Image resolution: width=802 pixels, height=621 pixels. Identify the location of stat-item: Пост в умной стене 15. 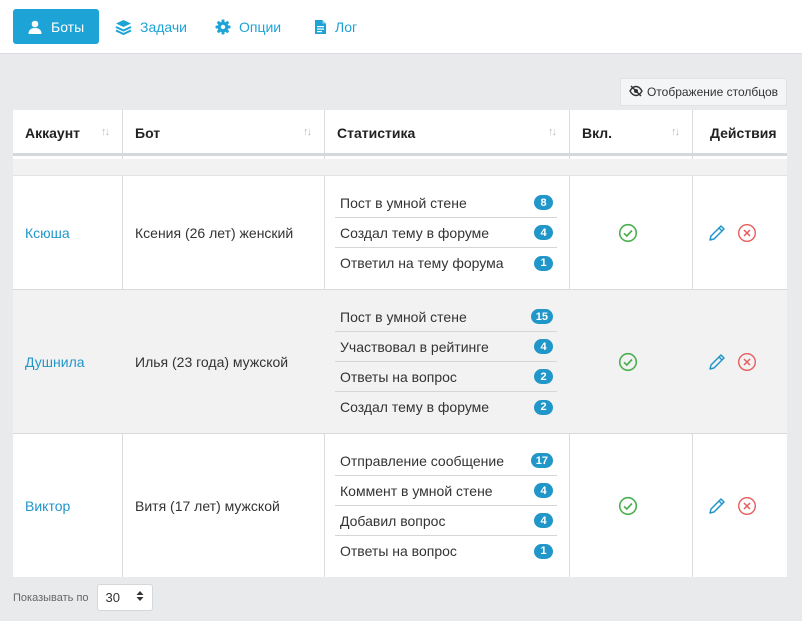
(446, 317).